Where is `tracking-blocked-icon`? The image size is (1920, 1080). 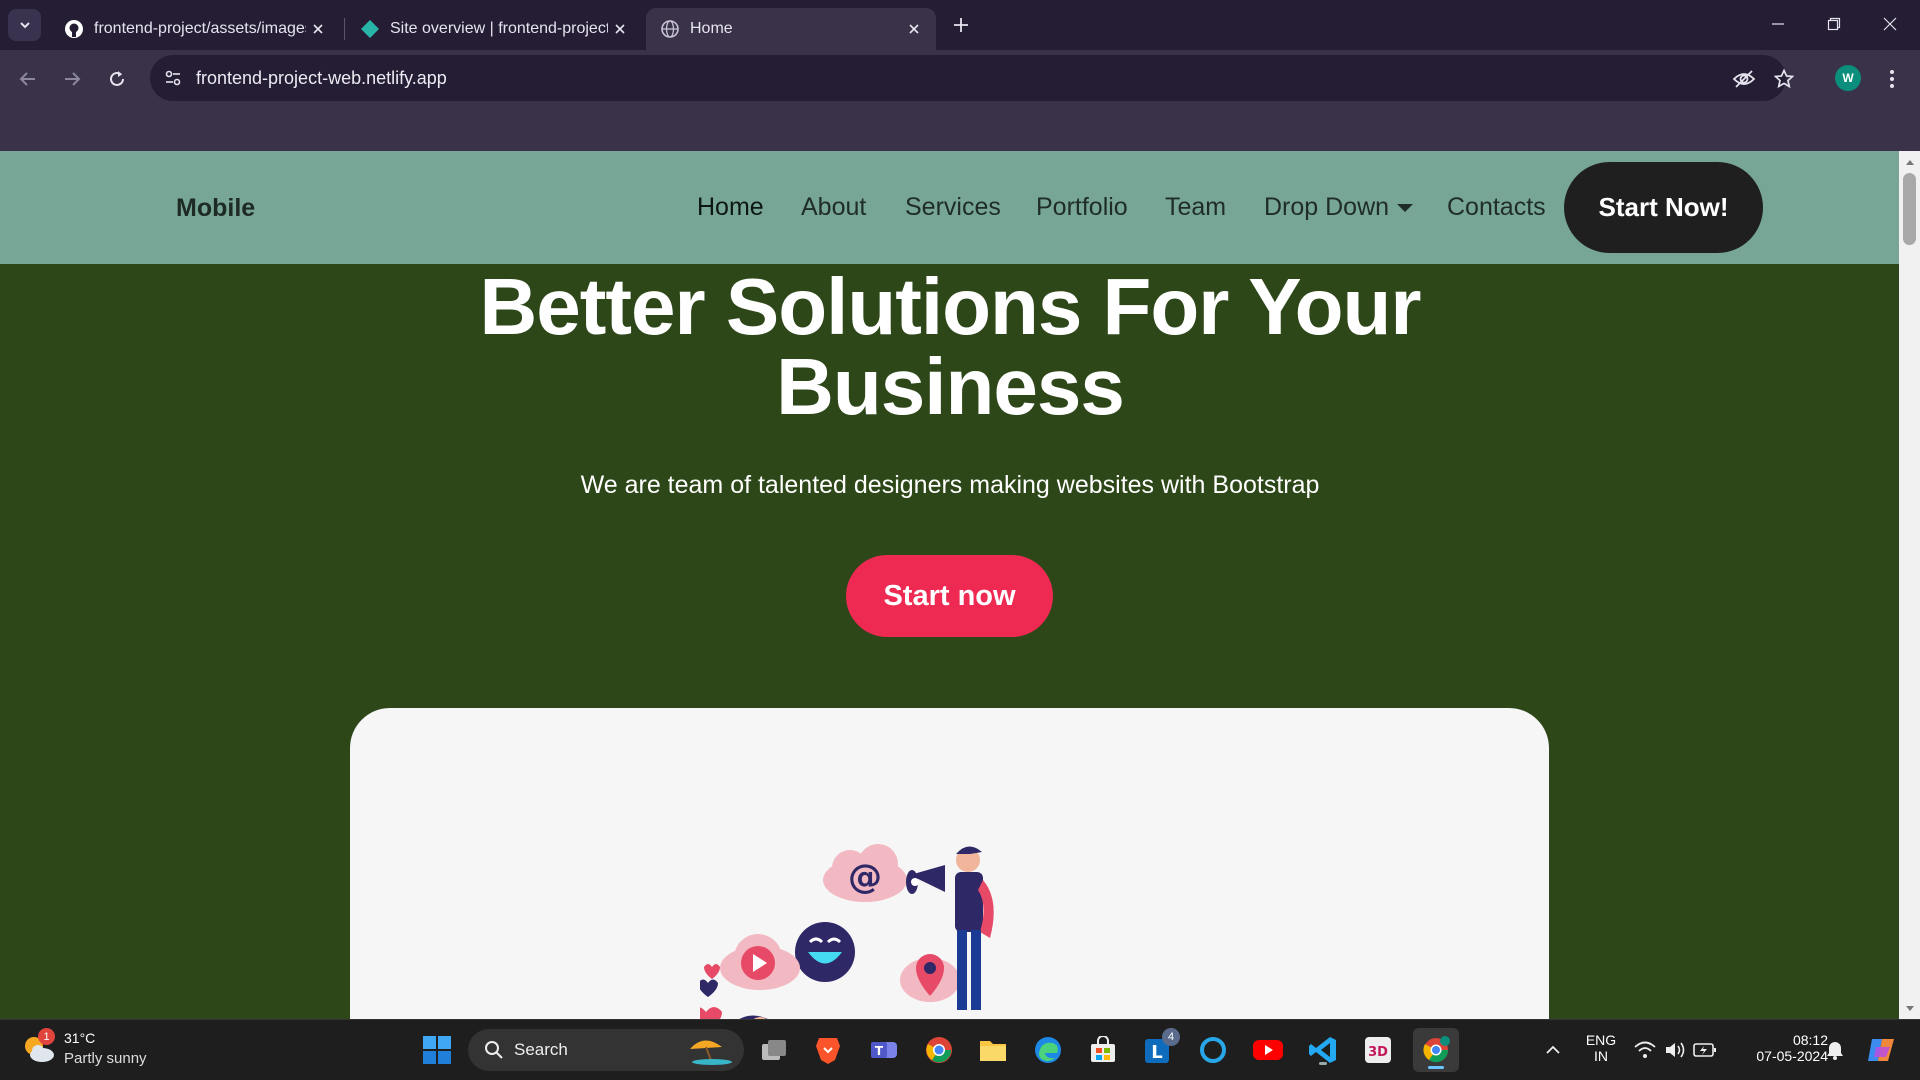
tracking-blocked-icon is located at coordinates (1744, 79).